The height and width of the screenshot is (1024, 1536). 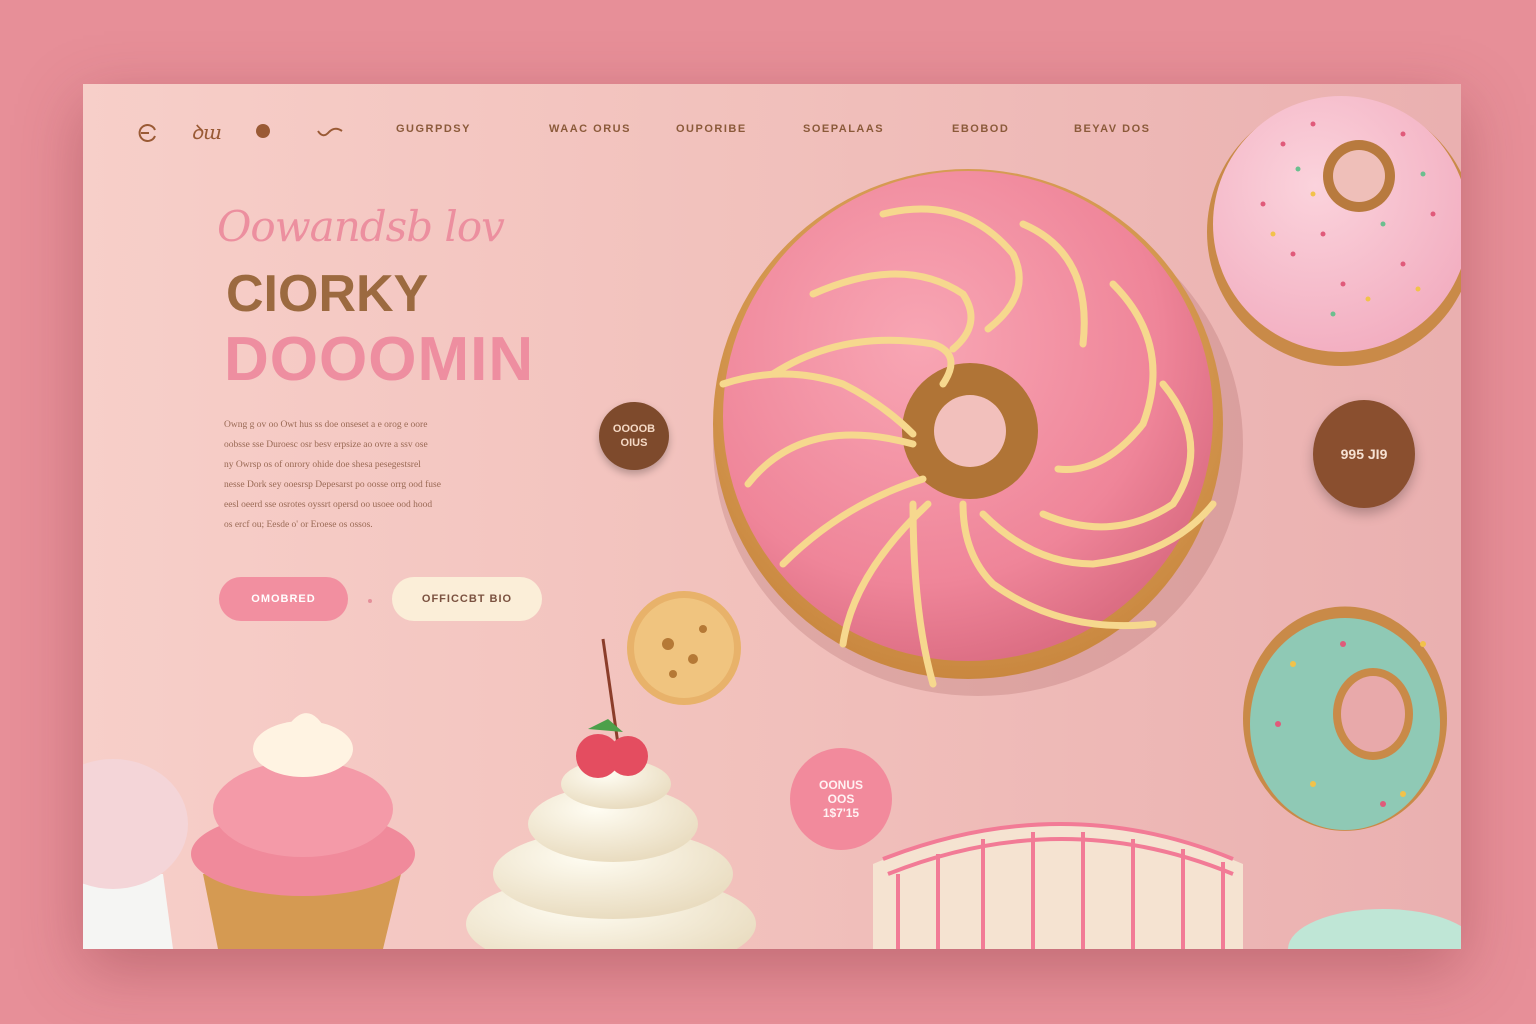 I want to click on green-sprinkle-donut, so click(x=1345, y=718).